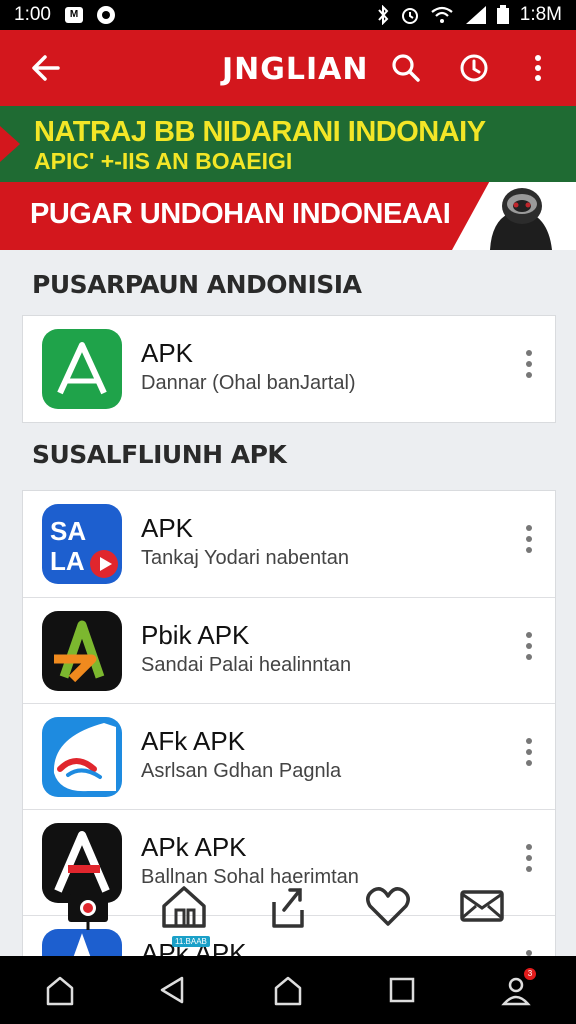 This screenshot has height=1024, width=576. Describe the element at coordinates (82, 369) in the screenshot. I see `green-a-icon` at that location.